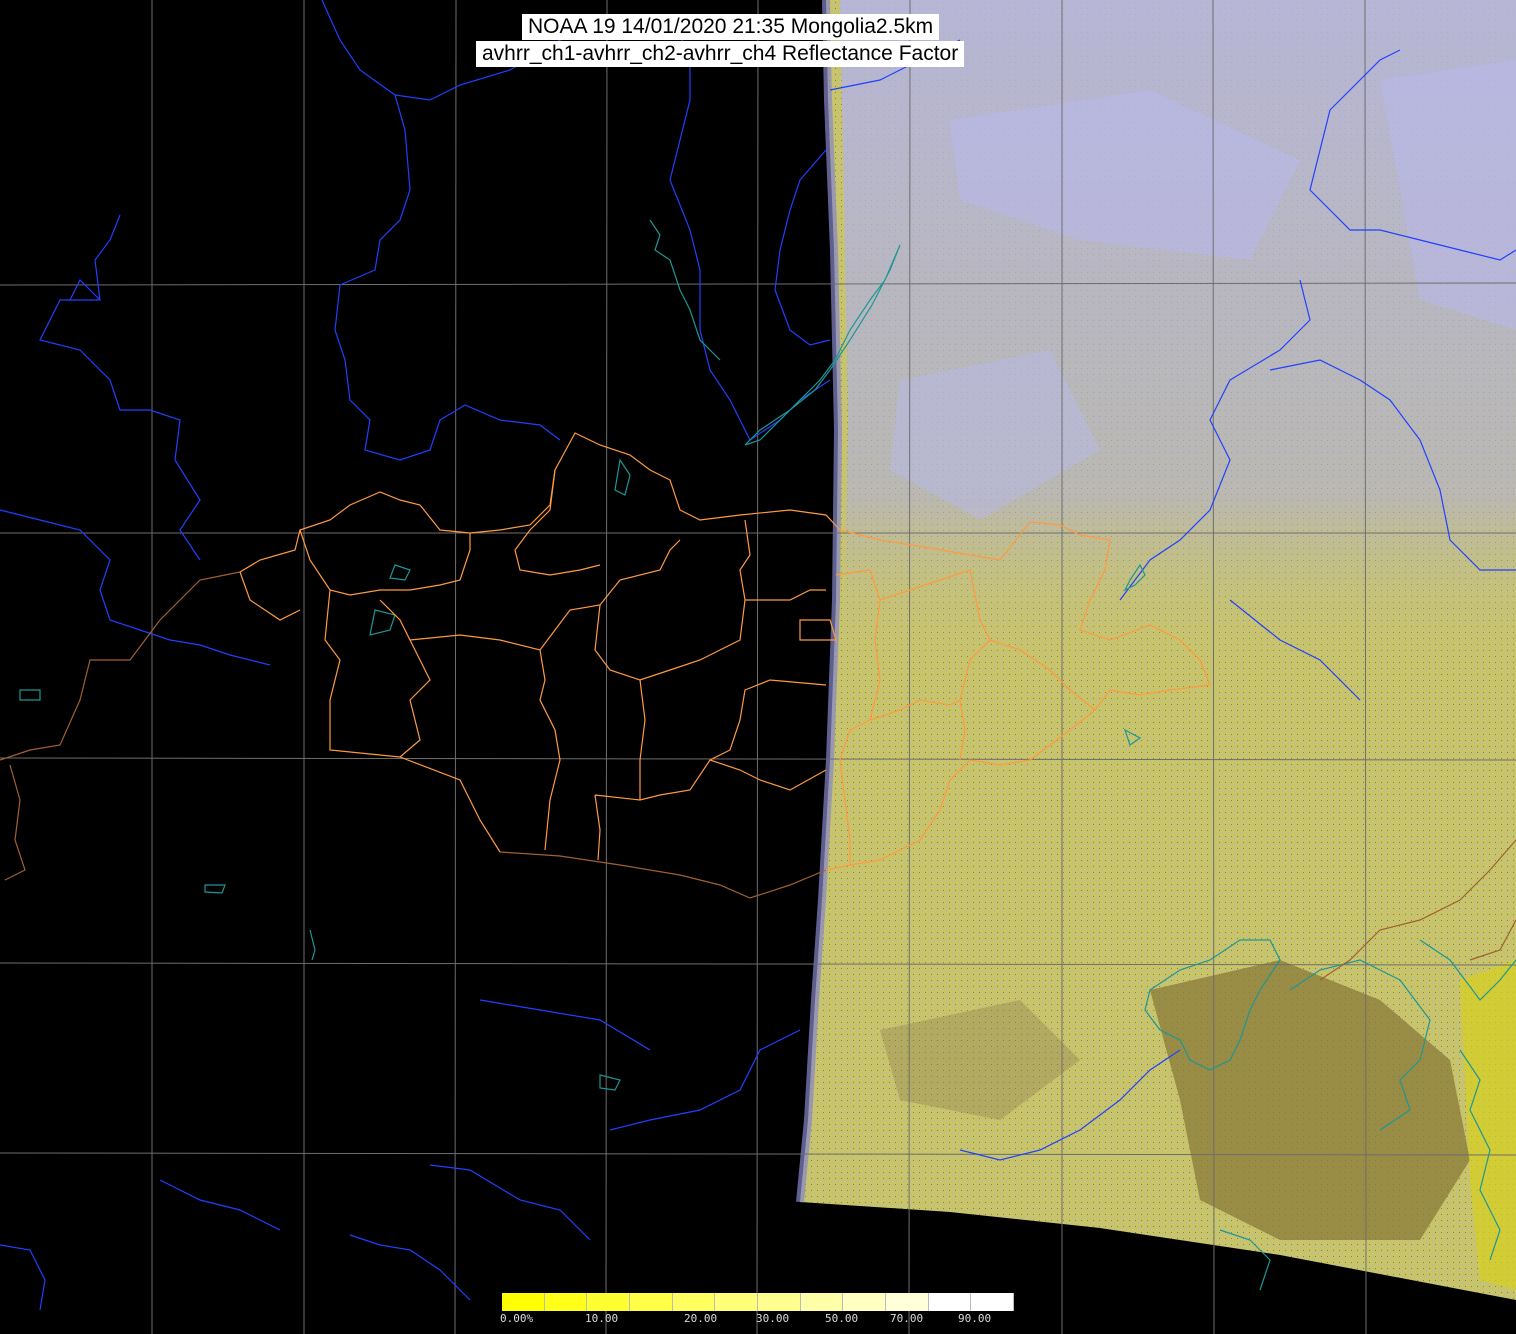  What do you see at coordinates (701, 1318) in the screenshot?
I see `colorbar-tick-label: 20.00` at bounding box center [701, 1318].